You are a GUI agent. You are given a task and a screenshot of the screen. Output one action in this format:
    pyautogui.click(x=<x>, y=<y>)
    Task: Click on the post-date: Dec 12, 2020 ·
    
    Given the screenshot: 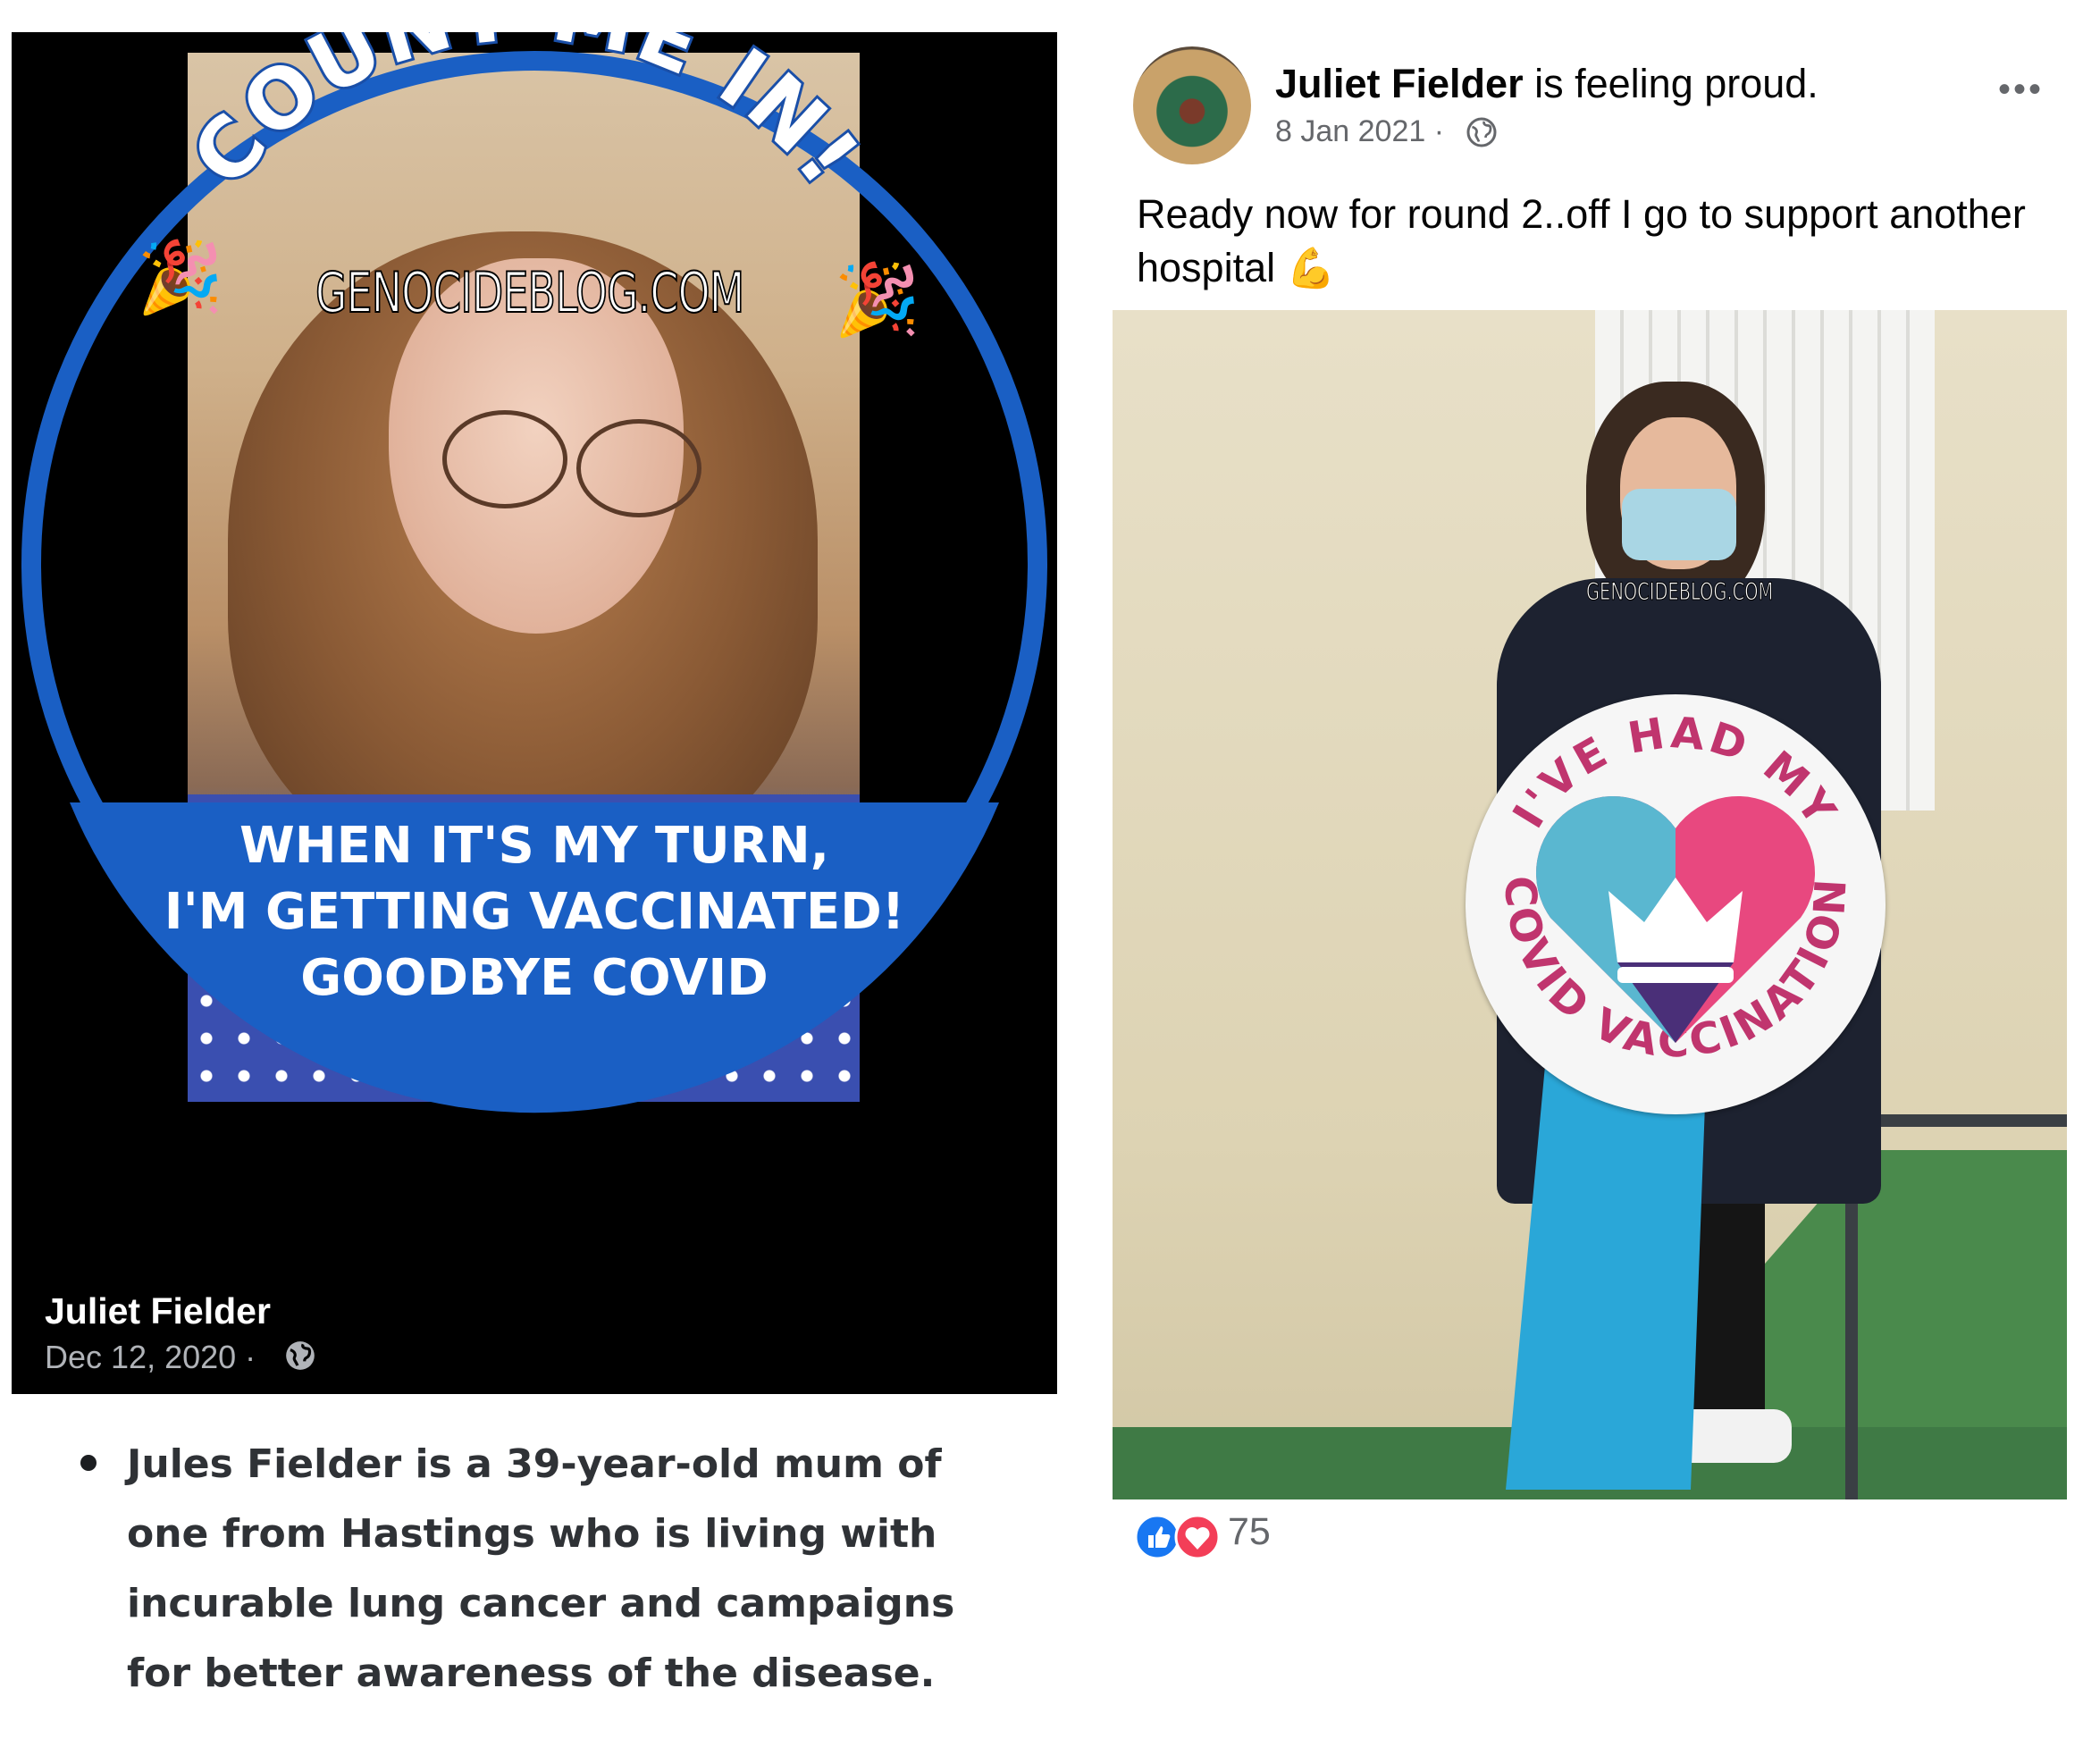 What is the action you would take?
    pyautogui.click(x=150, y=1357)
    